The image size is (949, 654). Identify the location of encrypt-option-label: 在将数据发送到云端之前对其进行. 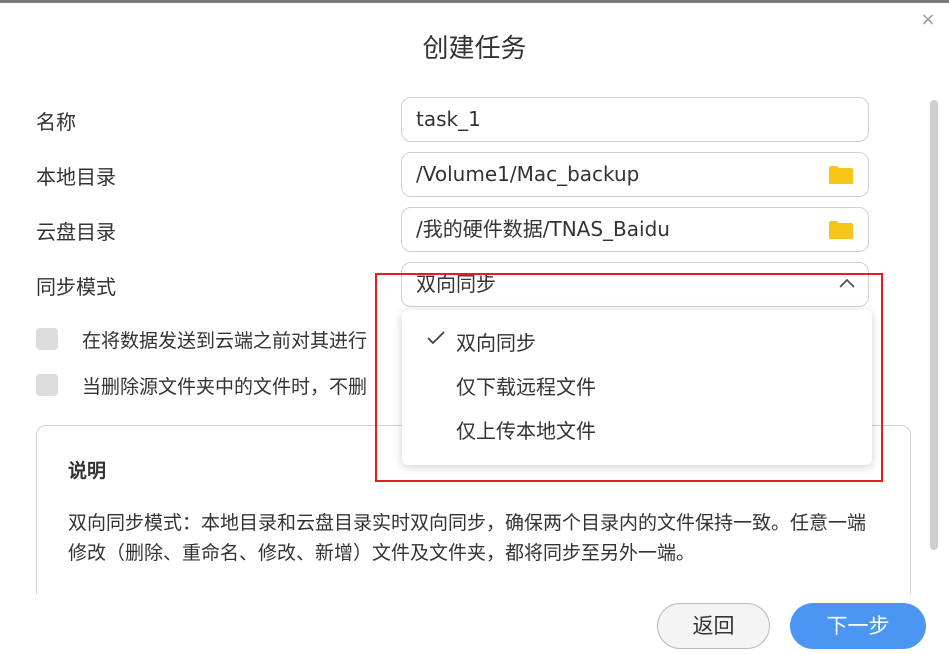
(225, 341).